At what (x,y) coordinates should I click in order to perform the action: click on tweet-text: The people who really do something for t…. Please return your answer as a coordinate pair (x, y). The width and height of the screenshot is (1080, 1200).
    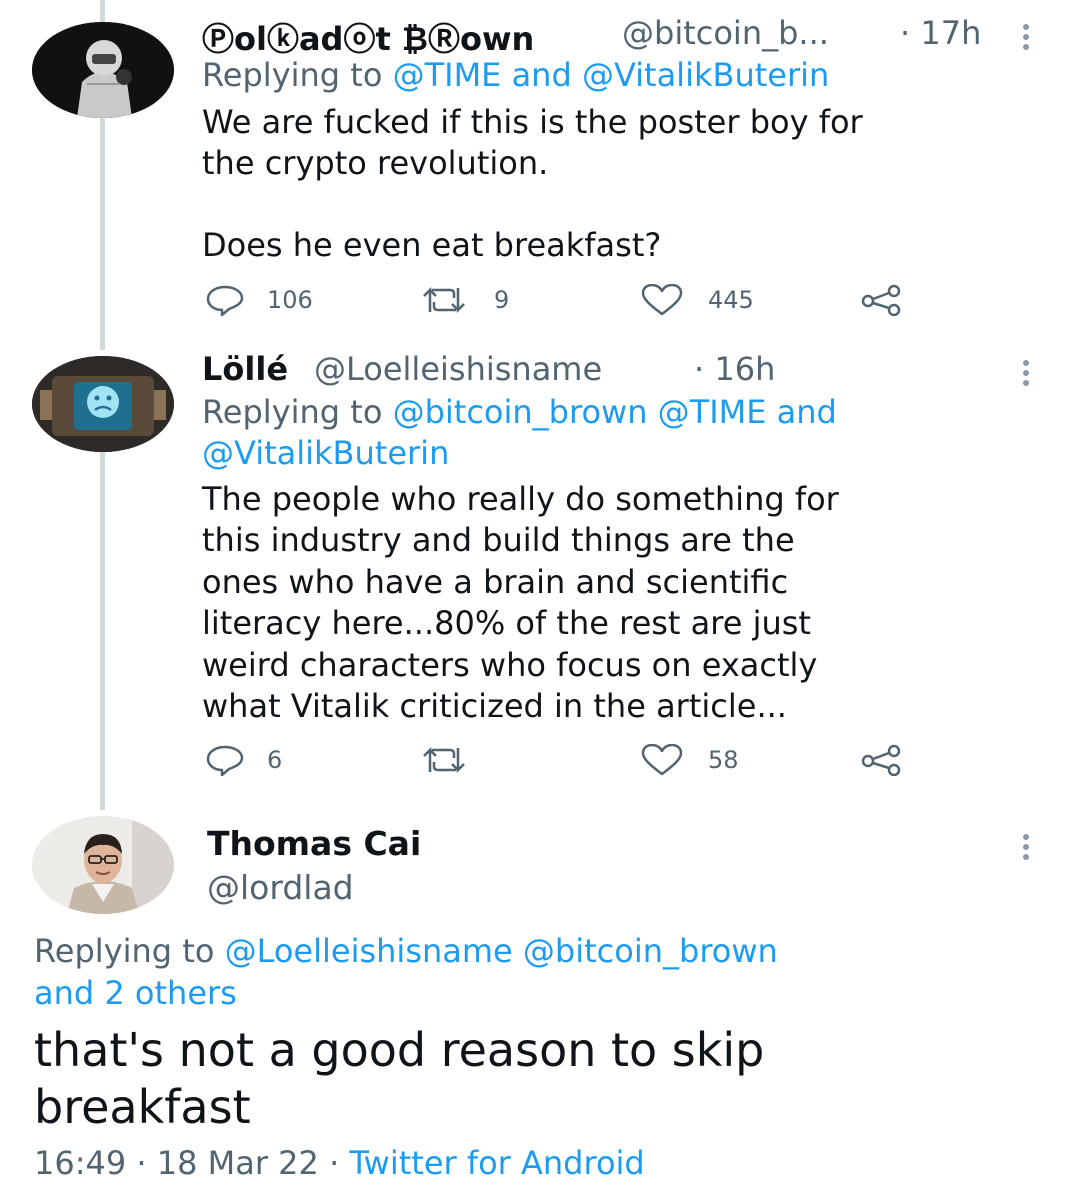
    Looking at the image, I should click on (520, 603).